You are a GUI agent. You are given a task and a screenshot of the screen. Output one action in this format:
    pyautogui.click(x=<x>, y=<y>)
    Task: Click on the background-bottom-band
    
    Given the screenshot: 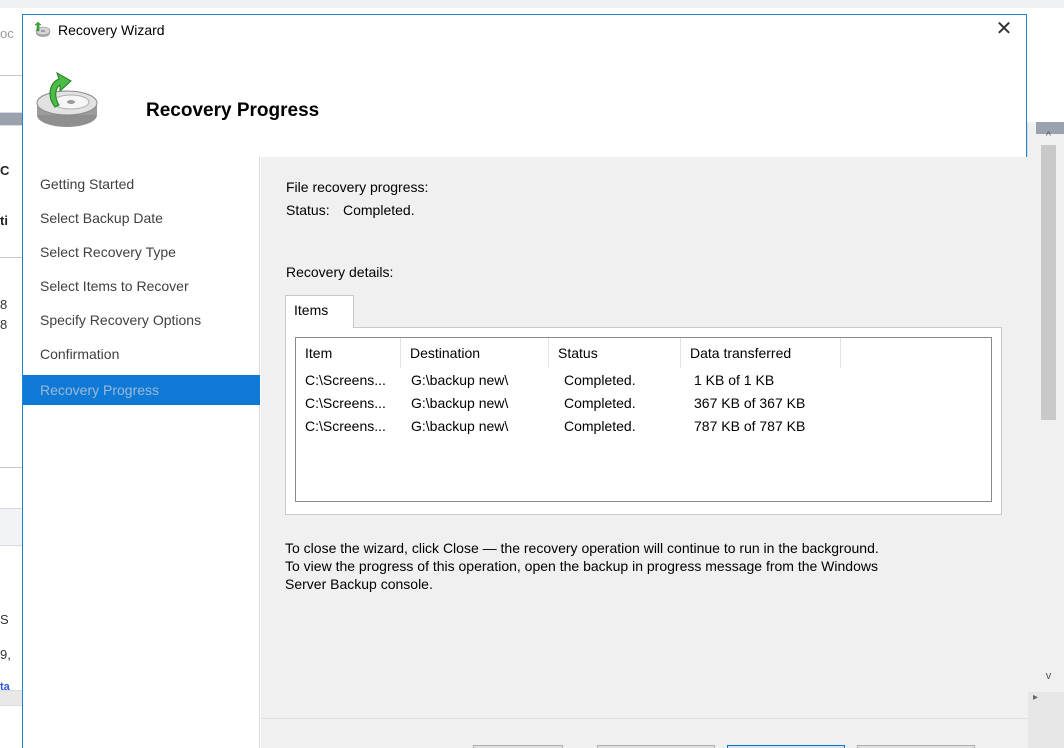 What is the action you would take?
    pyautogui.click(x=11, y=698)
    